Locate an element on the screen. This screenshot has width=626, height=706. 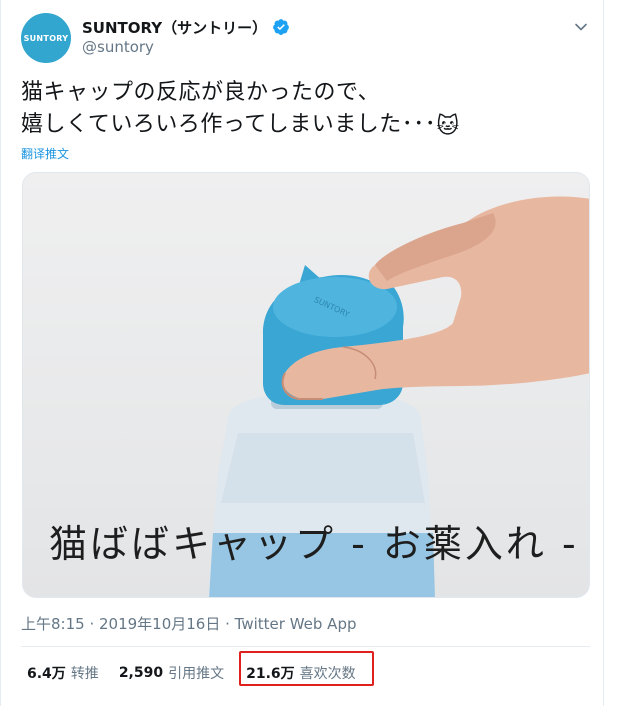
likes-highlight-box is located at coordinates (306, 668).